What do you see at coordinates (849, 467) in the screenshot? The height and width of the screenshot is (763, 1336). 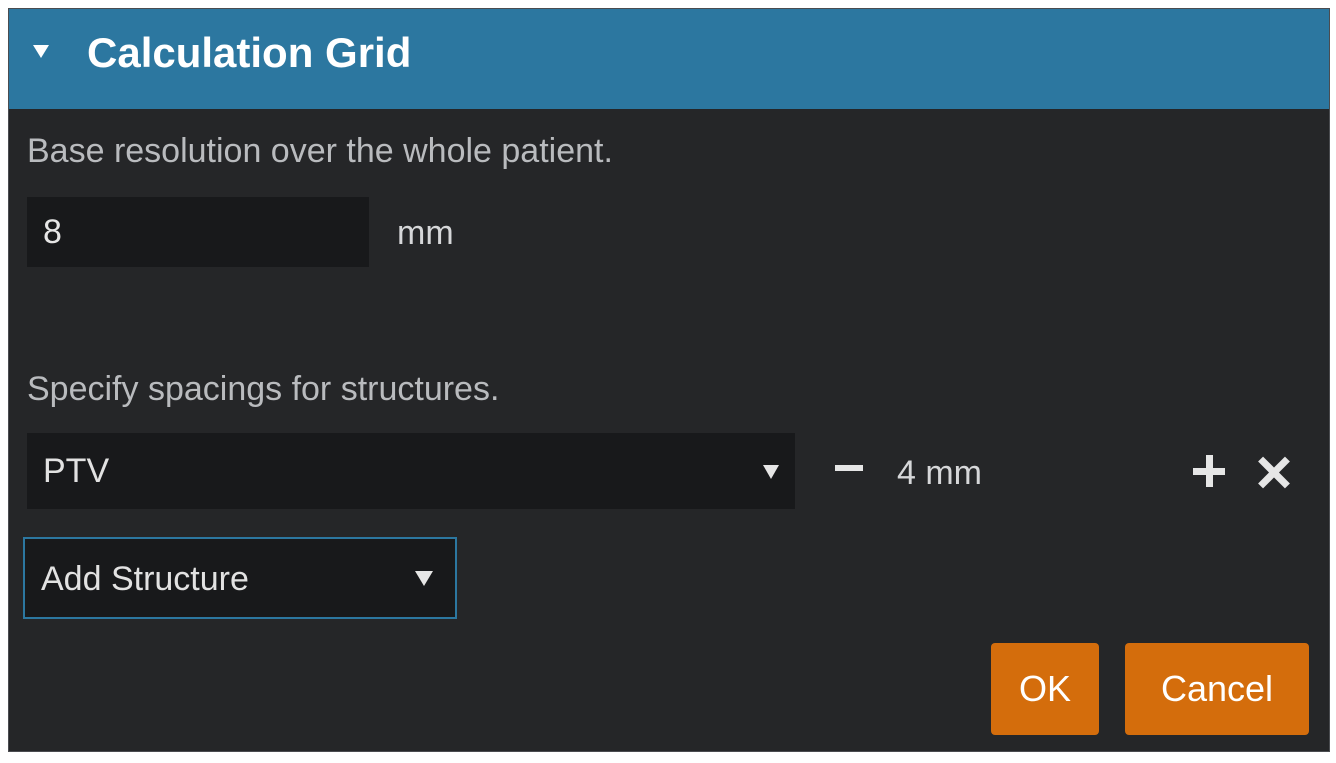 I see `decrease-spacing-minus-icon` at bounding box center [849, 467].